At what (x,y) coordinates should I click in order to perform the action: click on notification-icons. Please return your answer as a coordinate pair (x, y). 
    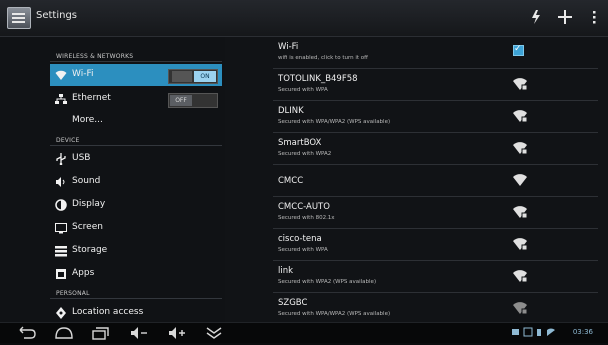
    Looking at the image, I should click on (533, 332).